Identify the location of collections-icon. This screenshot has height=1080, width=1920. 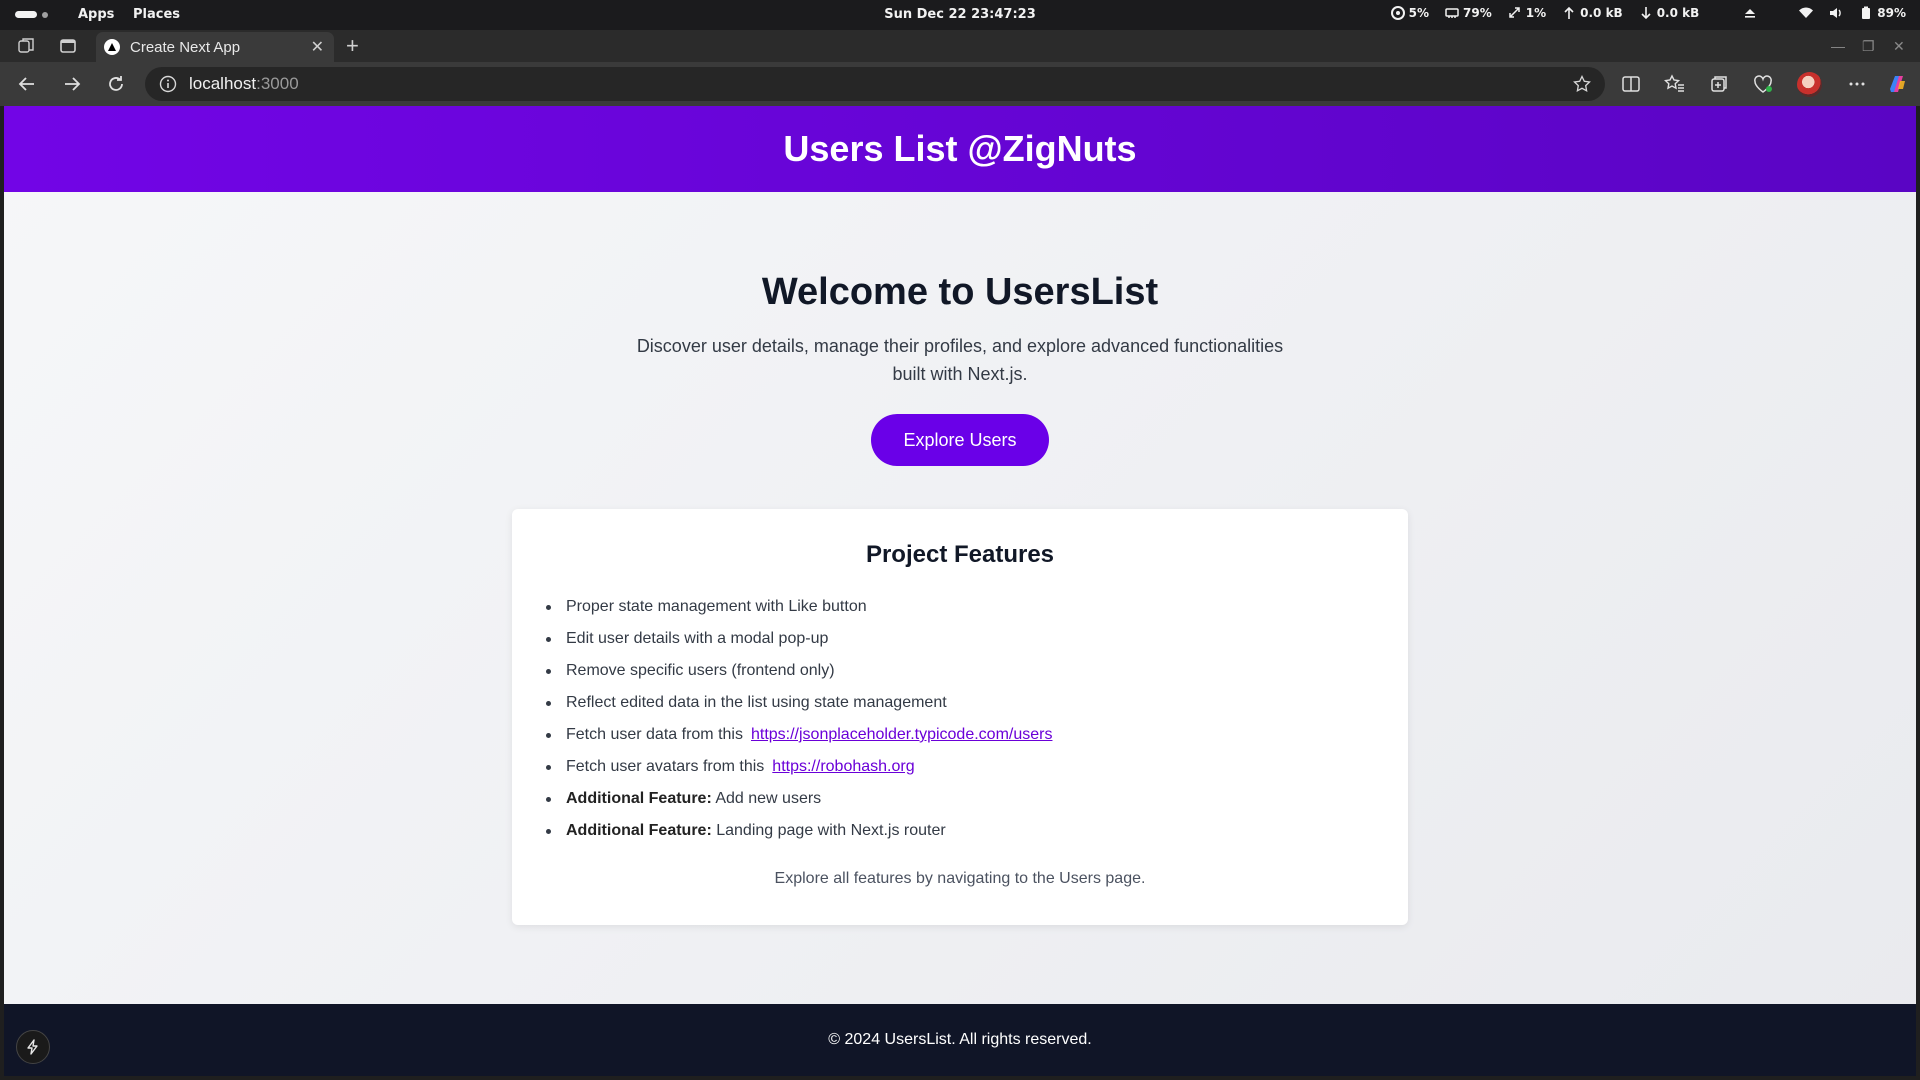
(1719, 84).